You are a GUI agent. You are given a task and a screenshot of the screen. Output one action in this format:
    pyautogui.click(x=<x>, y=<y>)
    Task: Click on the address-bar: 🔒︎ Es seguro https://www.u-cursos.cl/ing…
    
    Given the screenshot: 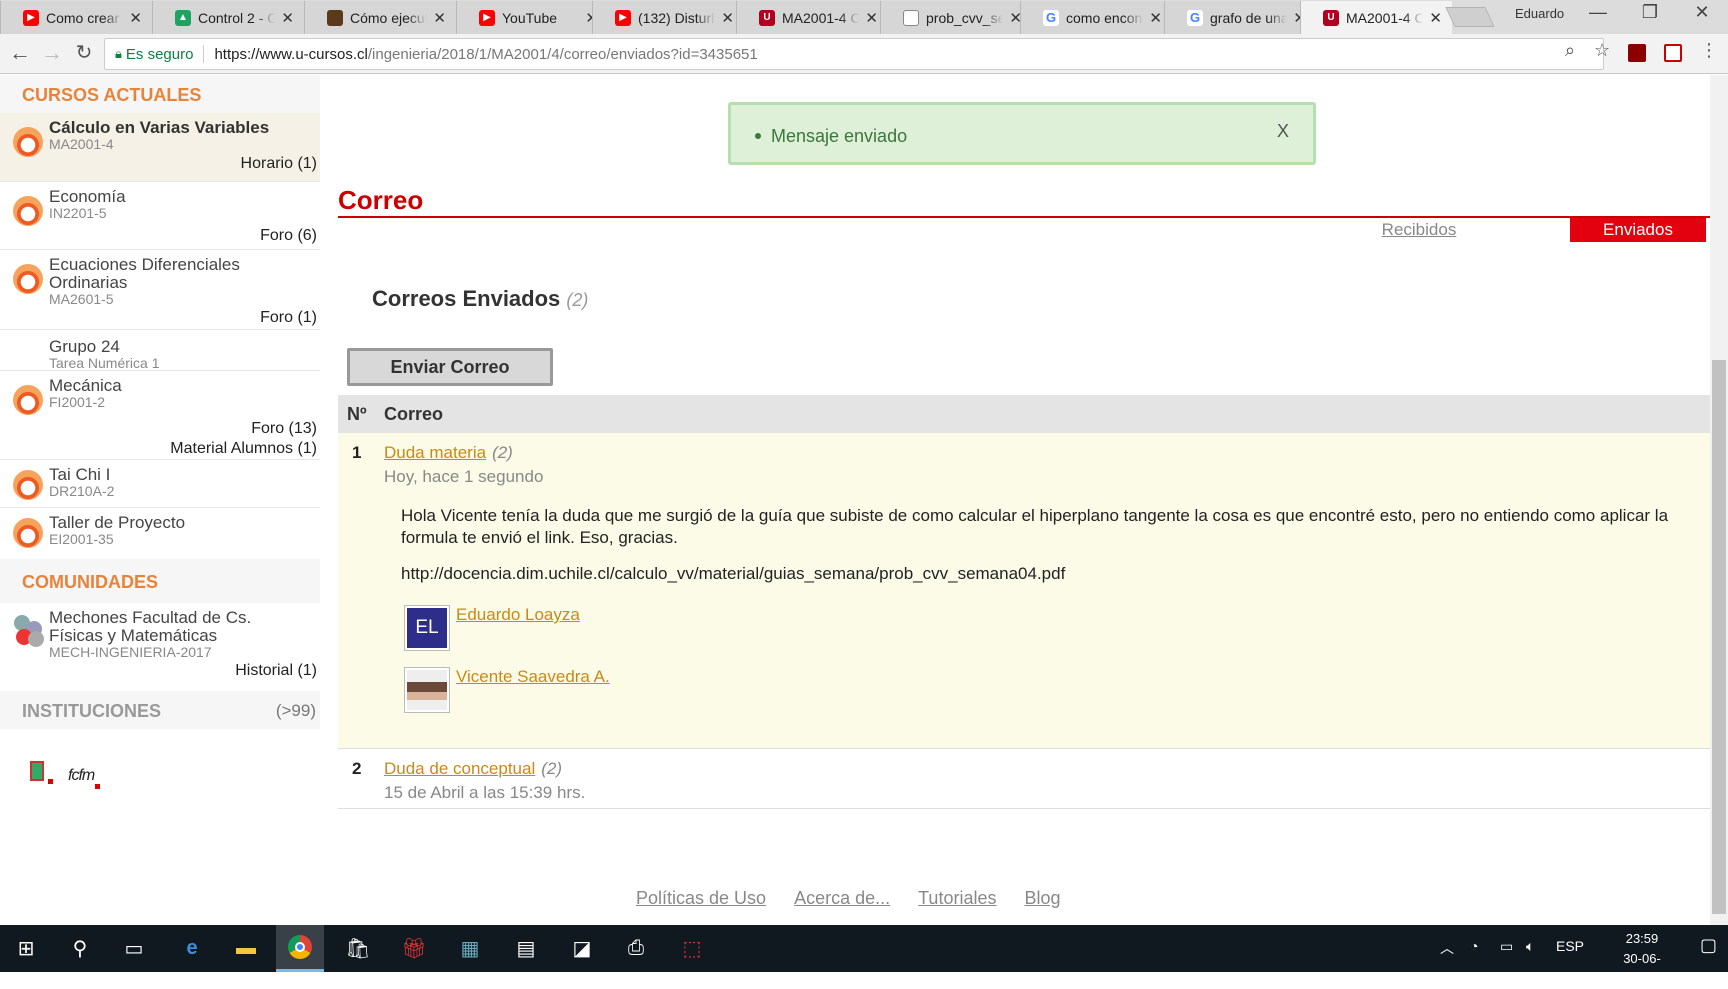 What is the action you would take?
    pyautogui.click(x=854, y=54)
    